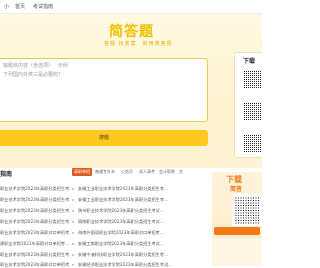 Image resolution: width=320 pixels, height=268 pixels. What do you see at coordinates (131, 7) in the screenshot?
I see `top-navigation-bar: 小 首页 考试指南` at bounding box center [131, 7].